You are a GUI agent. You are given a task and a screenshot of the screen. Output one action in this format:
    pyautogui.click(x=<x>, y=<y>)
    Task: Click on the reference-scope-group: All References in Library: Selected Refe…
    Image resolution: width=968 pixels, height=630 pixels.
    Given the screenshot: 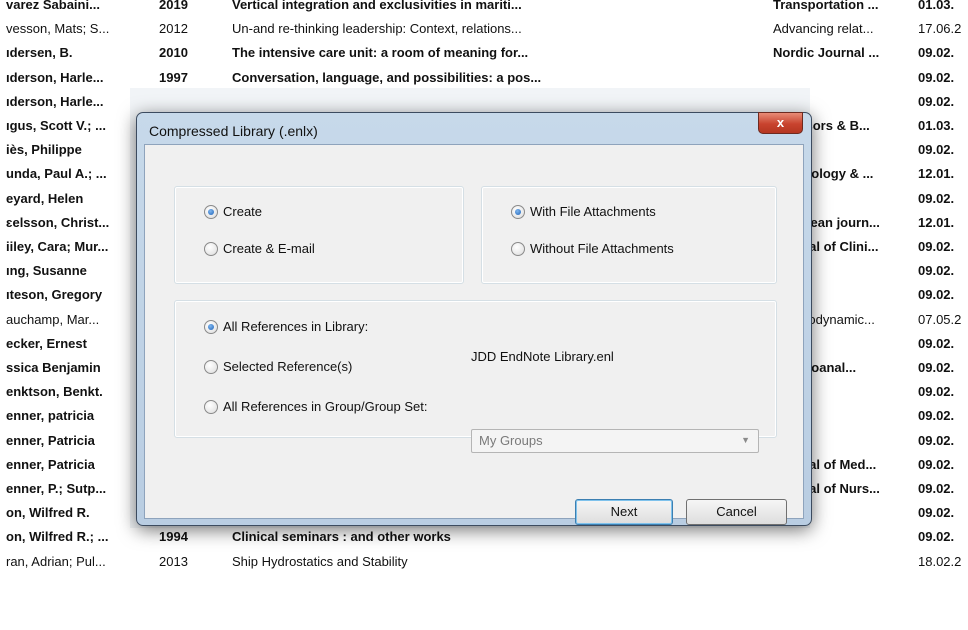 What is the action you would take?
    pyautogui.click(x=475, y=369)
    